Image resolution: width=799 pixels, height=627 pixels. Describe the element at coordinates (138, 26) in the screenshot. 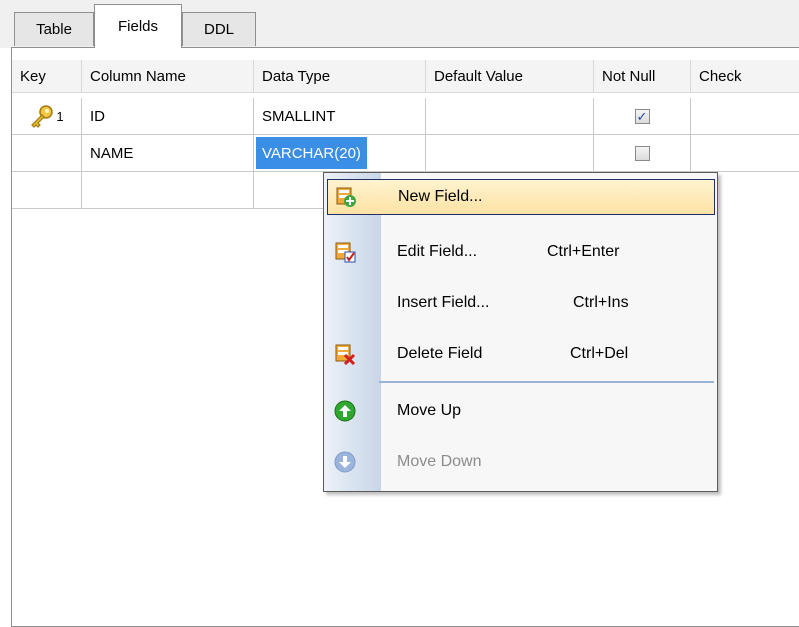

I see `tab-fields: Fields` at that location.